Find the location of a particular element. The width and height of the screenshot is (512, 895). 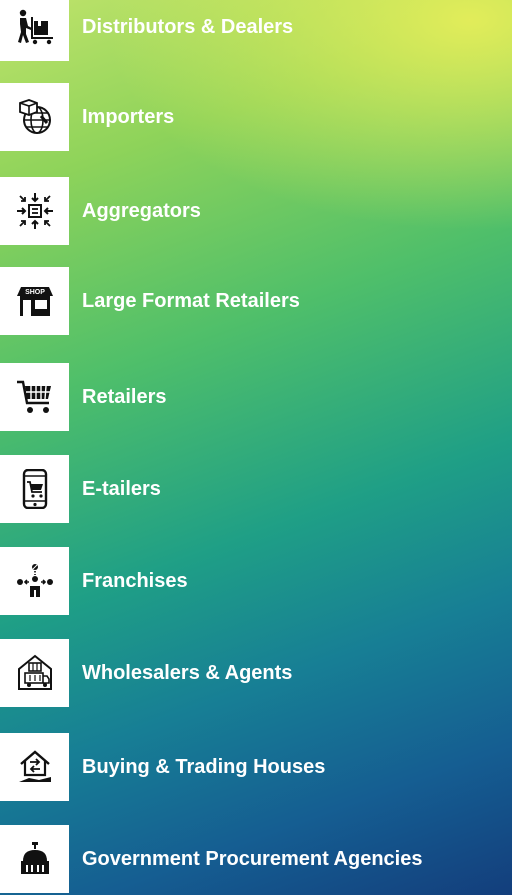

item-label: Large Format Retailers is located at coordinates (191, 301).